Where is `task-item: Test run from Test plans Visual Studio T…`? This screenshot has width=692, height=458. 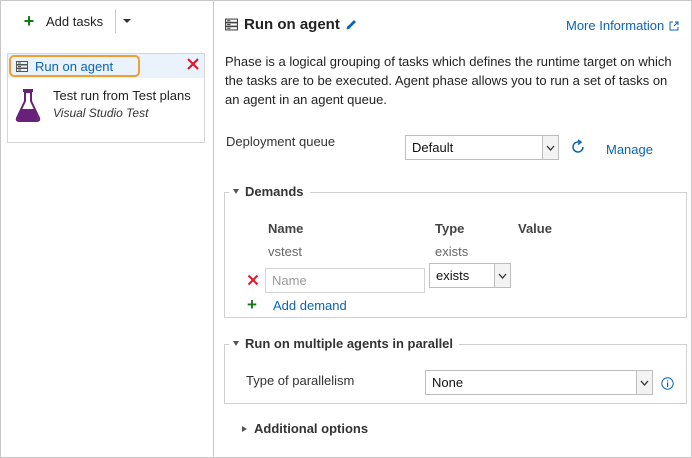 task-item: Test run from Test plans Visual Studio T… is located at coordinates (107, 112).